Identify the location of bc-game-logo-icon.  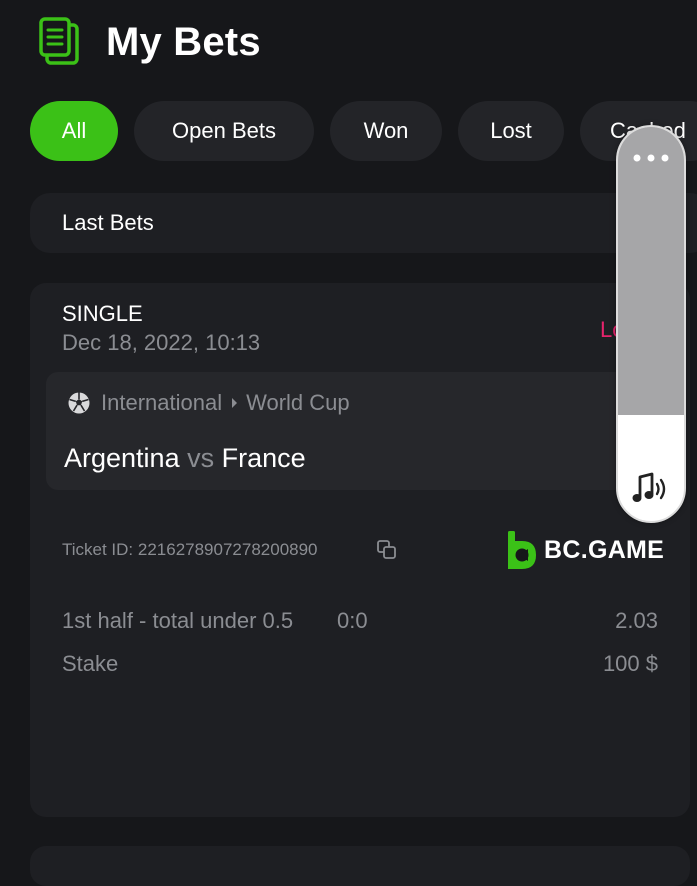
(522, 550).